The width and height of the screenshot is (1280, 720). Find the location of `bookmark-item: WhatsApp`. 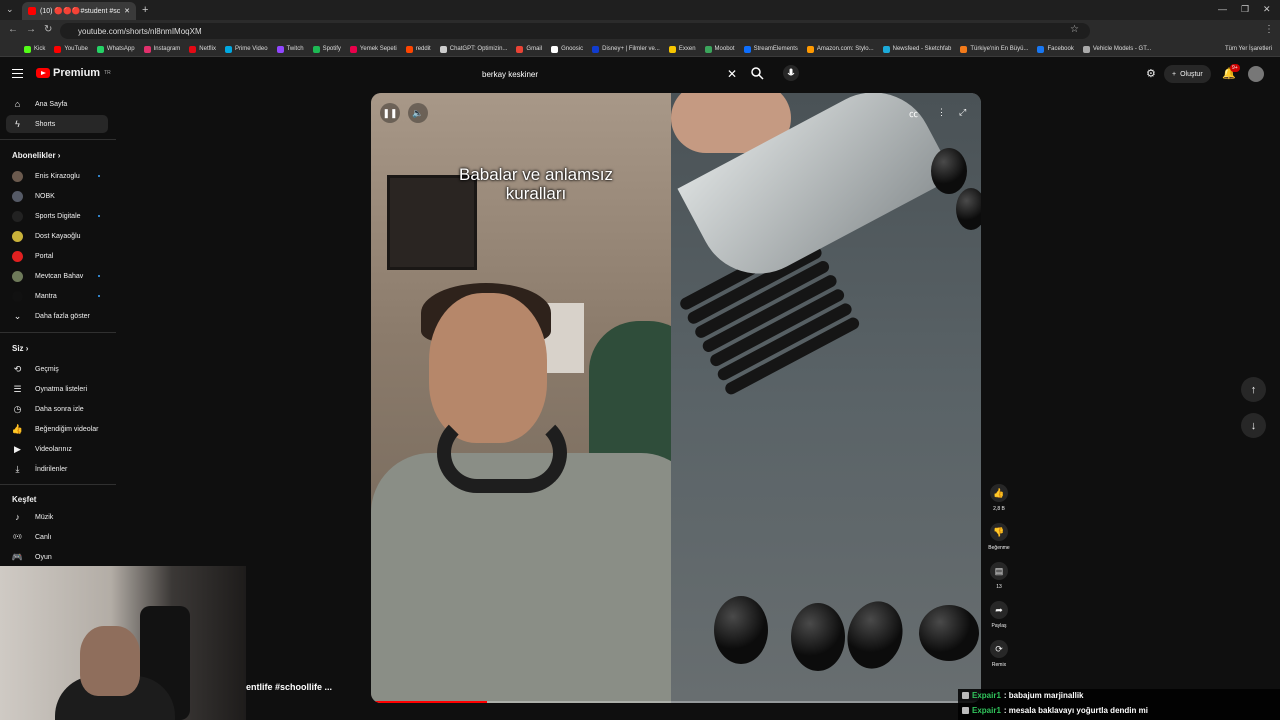

bookmark-item: WhatsApp is located at coordinates (115, 49).